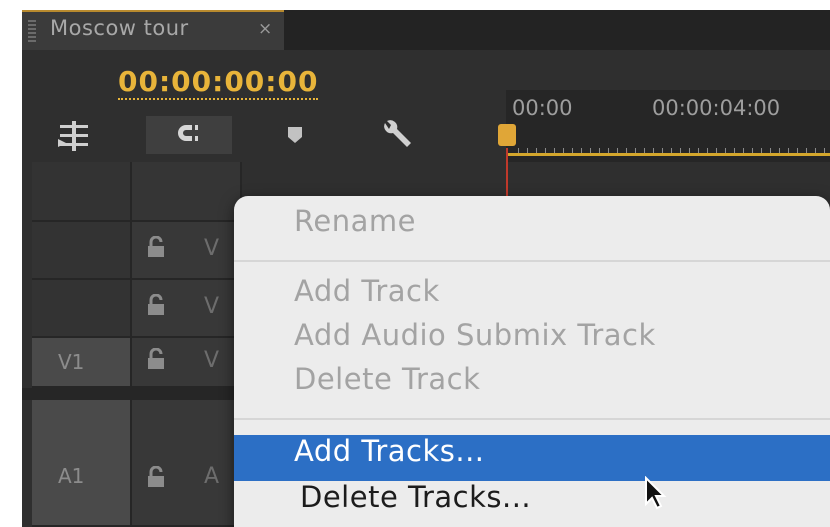  I want to click on track-header-v1: V, so click(187, 363).